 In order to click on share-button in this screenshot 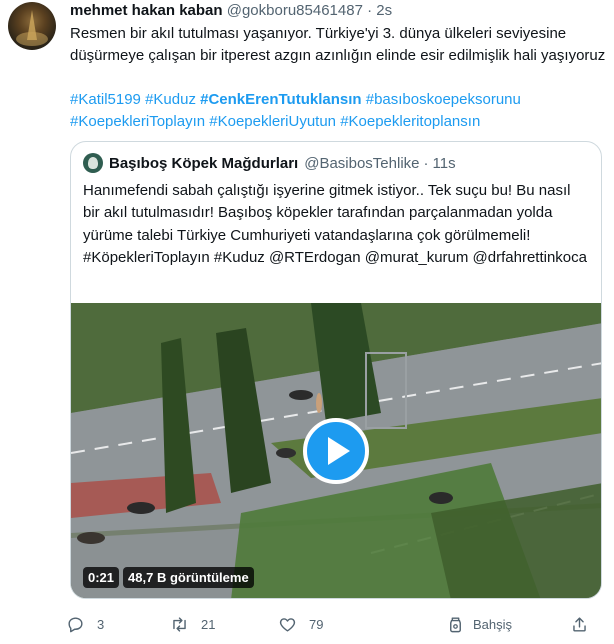, I will do `click(585, 624)`.